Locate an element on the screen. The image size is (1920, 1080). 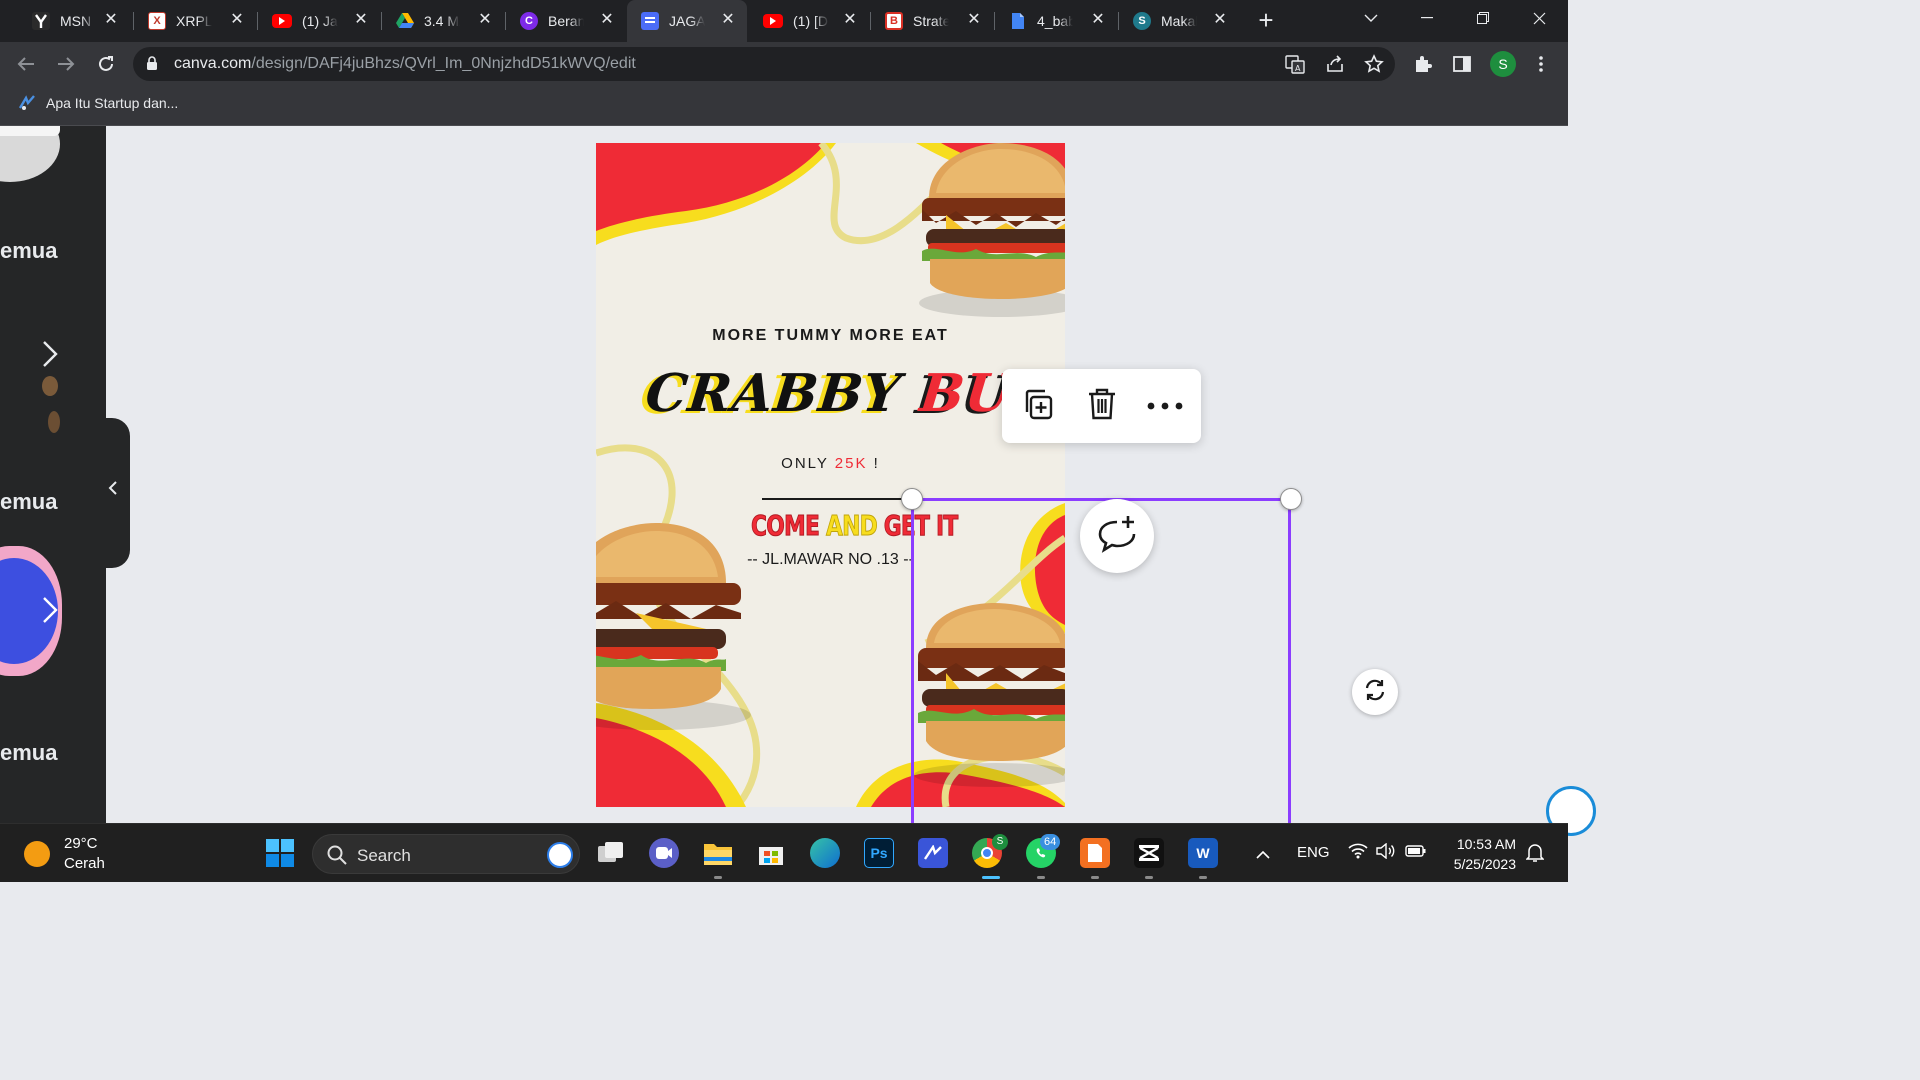
chevron-left-icon is located at coordinates (113, 490).